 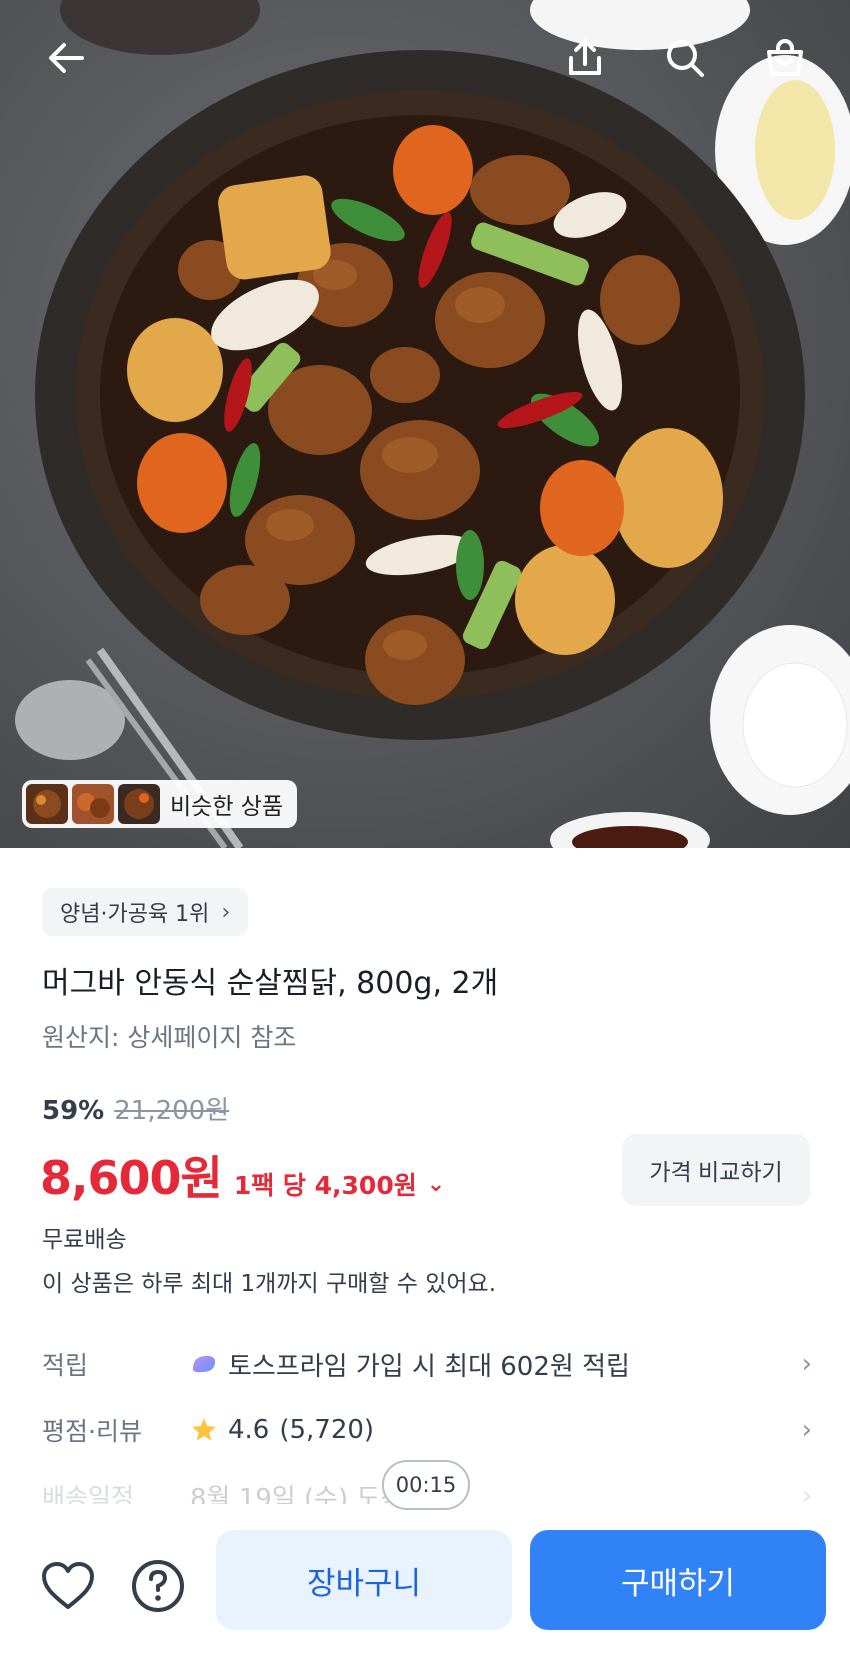 What do you see at coordinates (685, 58) in the screenshot?
I see `search-icon` at bounding box center [685, 58].